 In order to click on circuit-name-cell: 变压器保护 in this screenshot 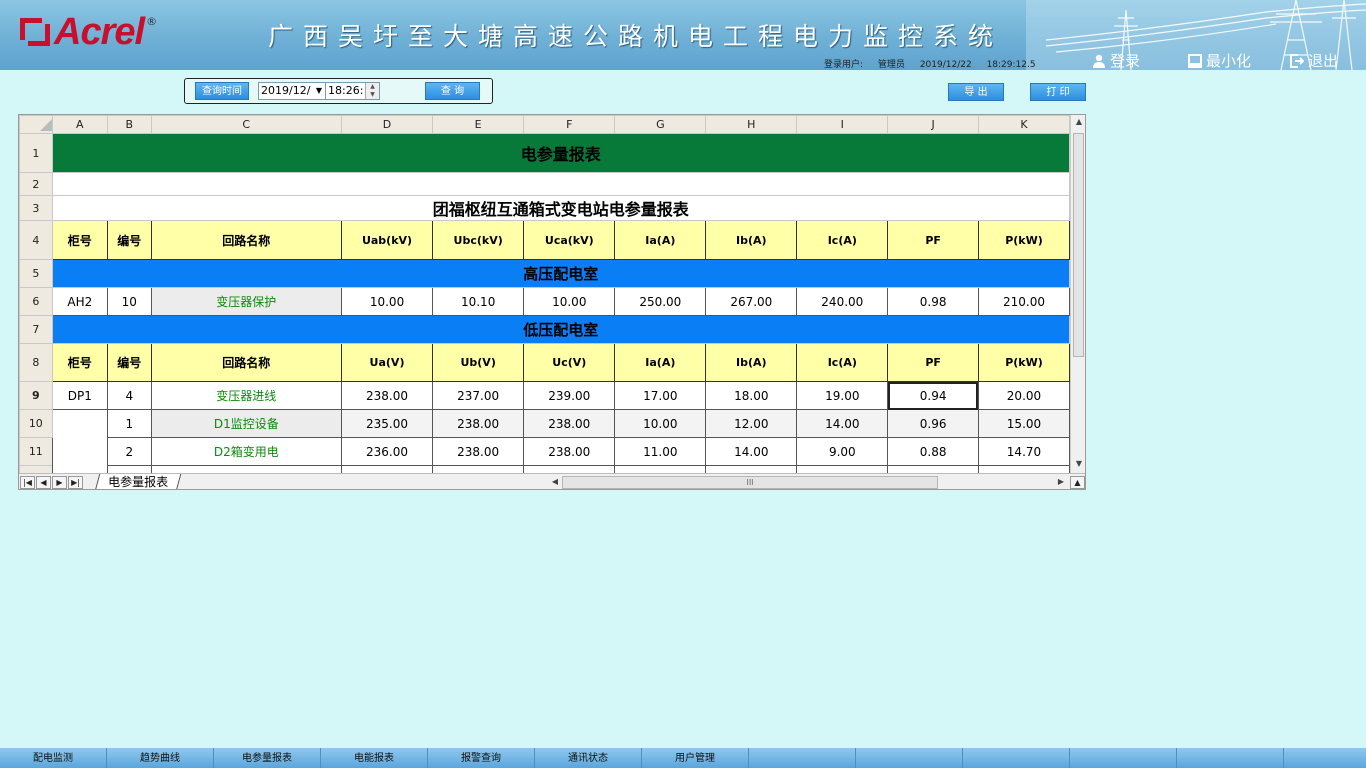, I will do `click(246, 301)`.